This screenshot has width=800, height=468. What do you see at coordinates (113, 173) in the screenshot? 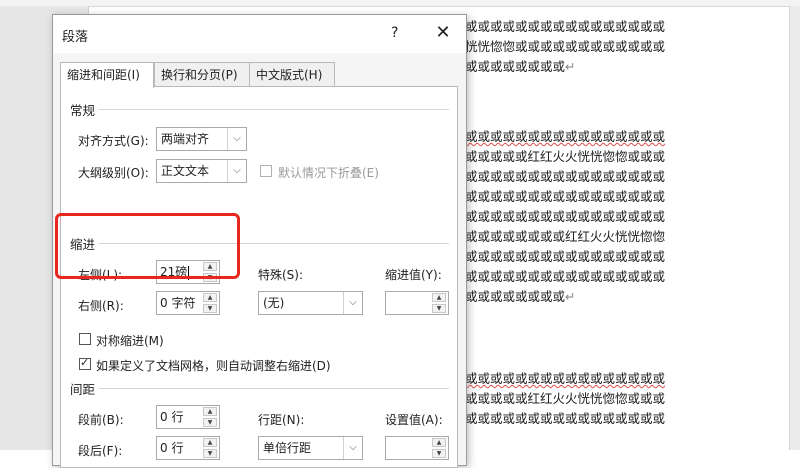
I see `outline-level-label: 大纲级别(O):` at bounding box center [113, 173].